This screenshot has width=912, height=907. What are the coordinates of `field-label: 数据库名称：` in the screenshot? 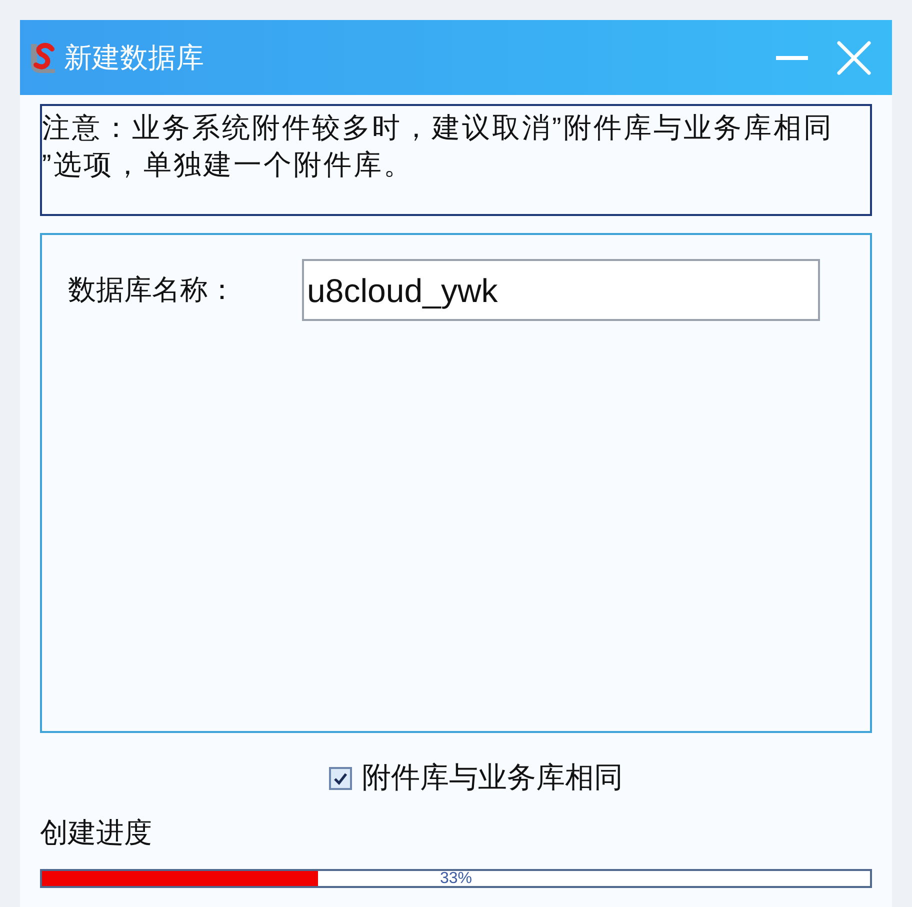 It's located at (152, 290).